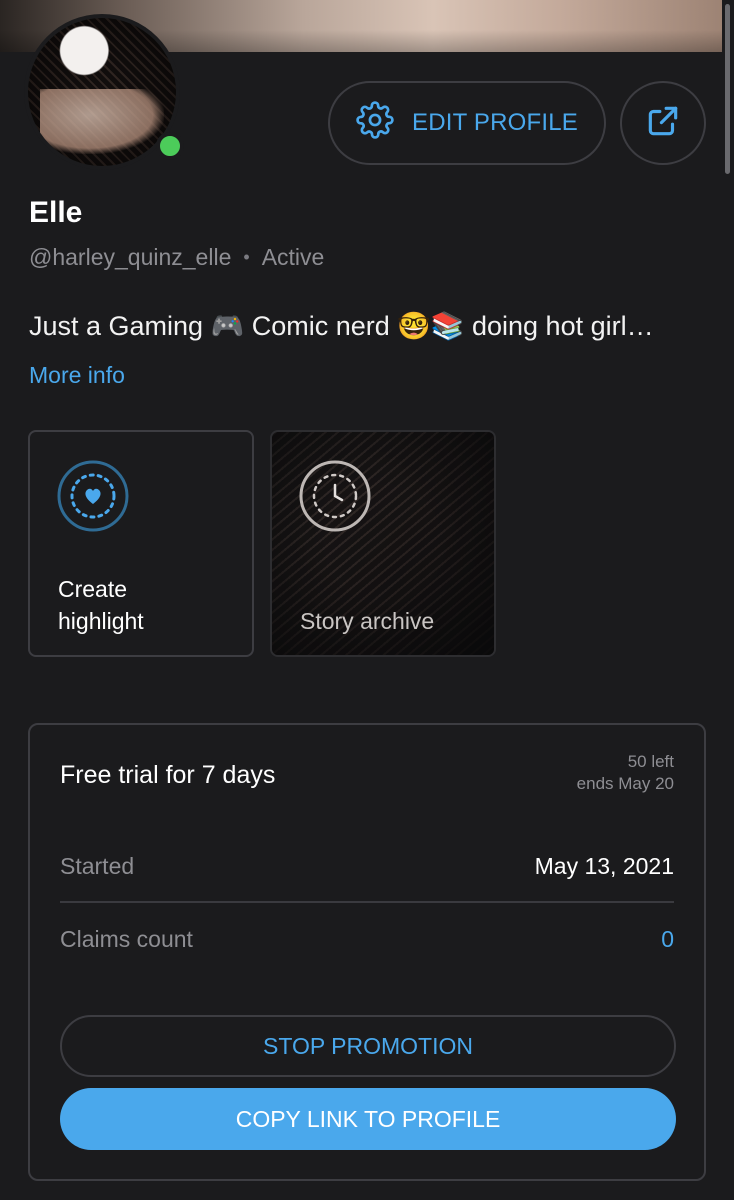 Image resolution: width=734 pixels, height=1200 pixels. I want to click on profile-handle: @harley_quinz_elle, so click(130, 257).